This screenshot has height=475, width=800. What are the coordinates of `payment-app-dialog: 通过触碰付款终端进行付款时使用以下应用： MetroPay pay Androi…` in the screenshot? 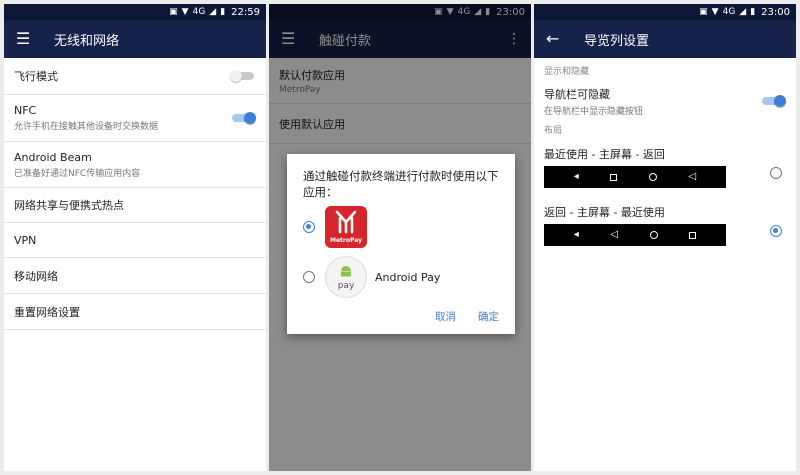 It's located at (401, 244).